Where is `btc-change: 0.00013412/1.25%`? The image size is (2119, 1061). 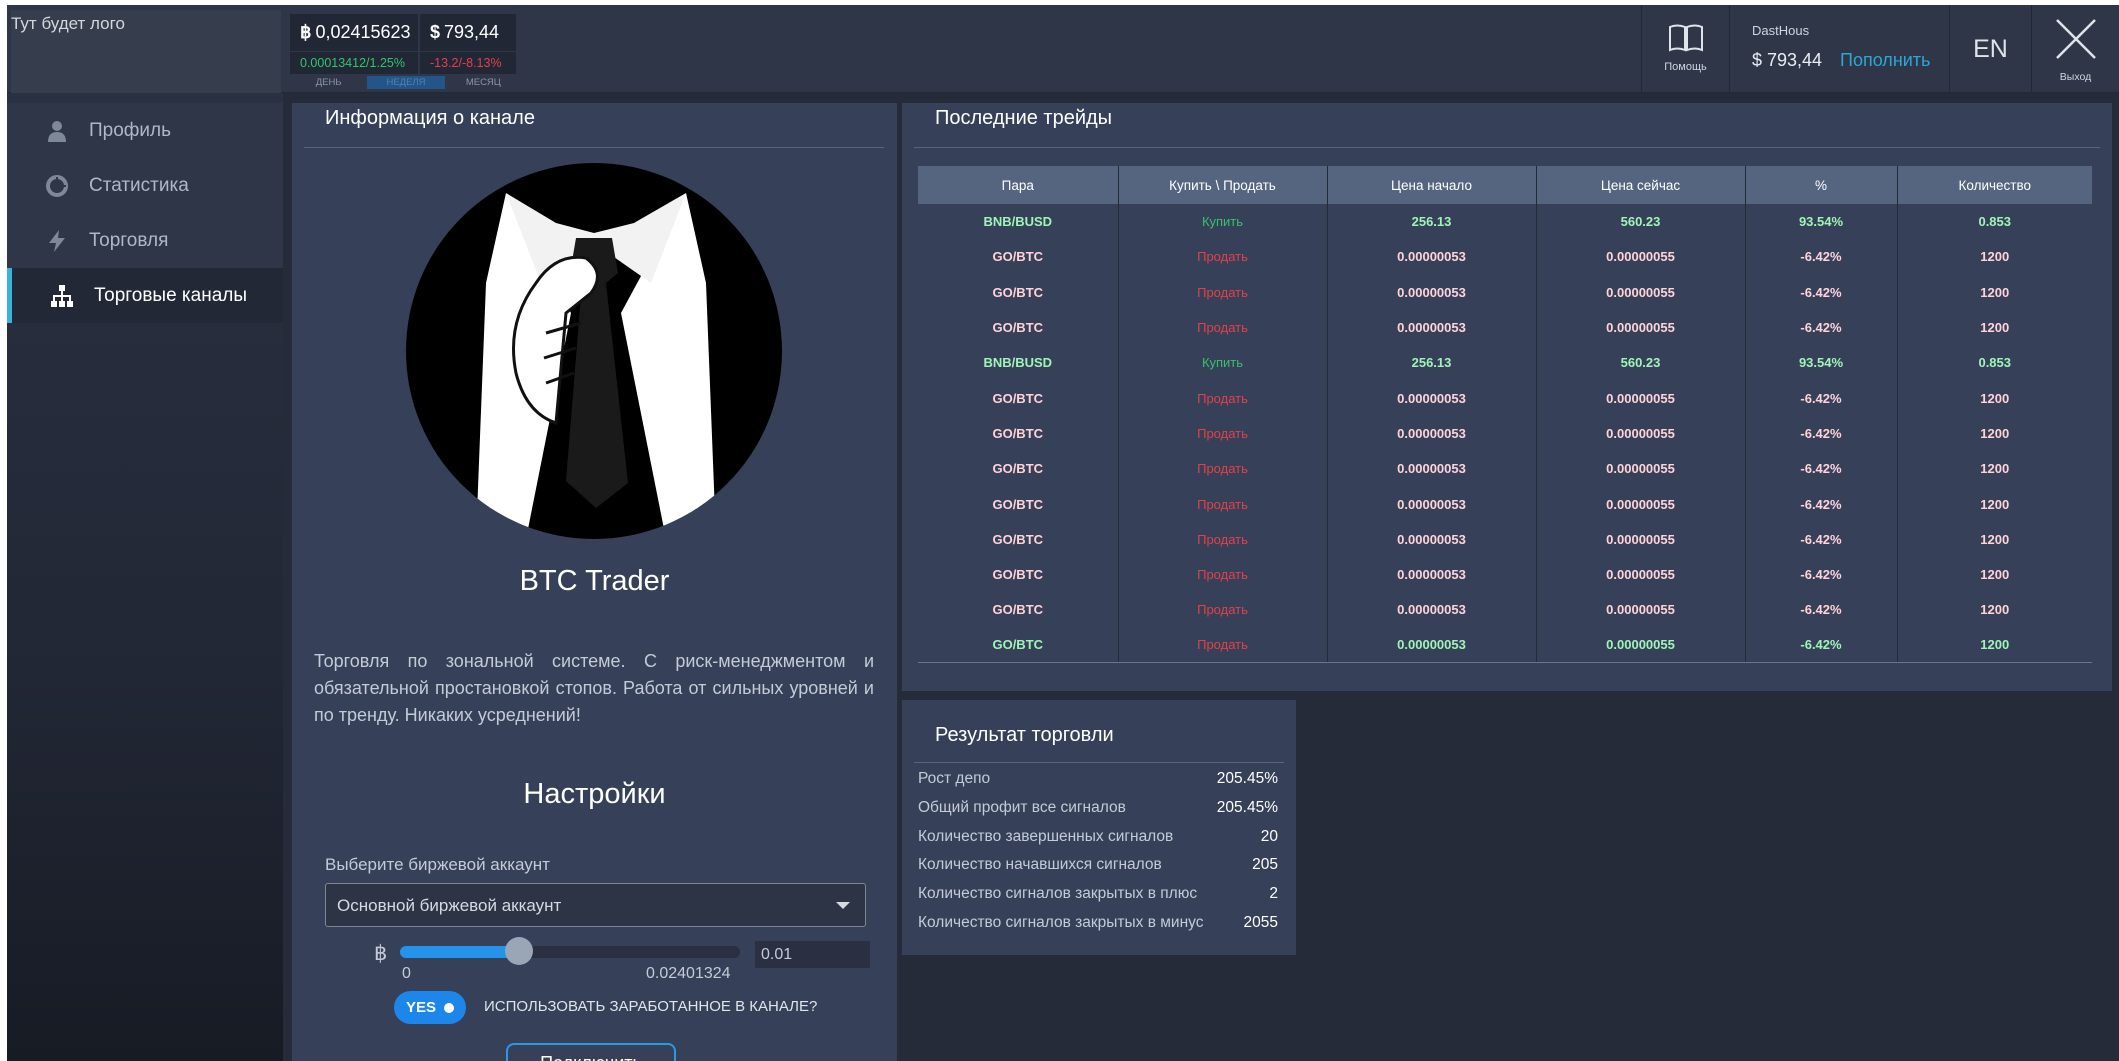
btc-change: 0.00013412/1.25% is located at coordinates (354, 63).